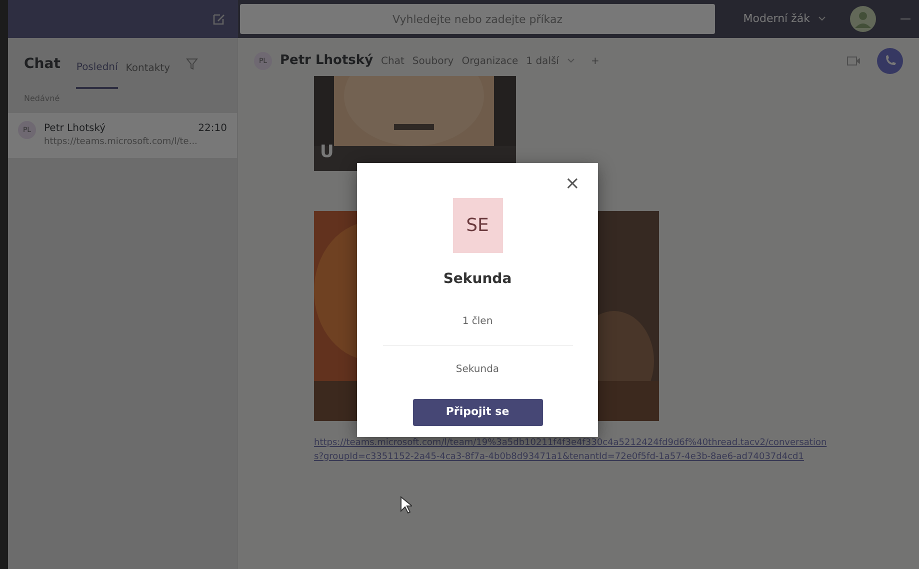 This screenshot has height=569, width=919. I want to click on filter-icon, so click(192, 64).